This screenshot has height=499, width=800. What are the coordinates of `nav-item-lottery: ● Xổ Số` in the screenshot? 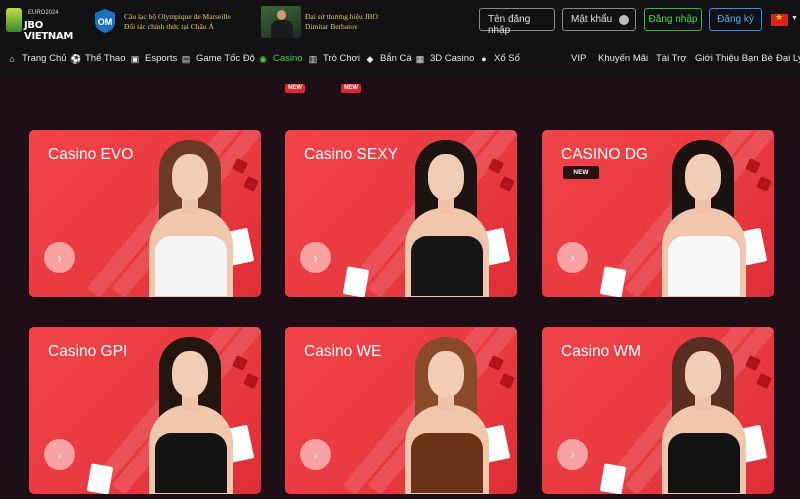 It's located at (499, 60).